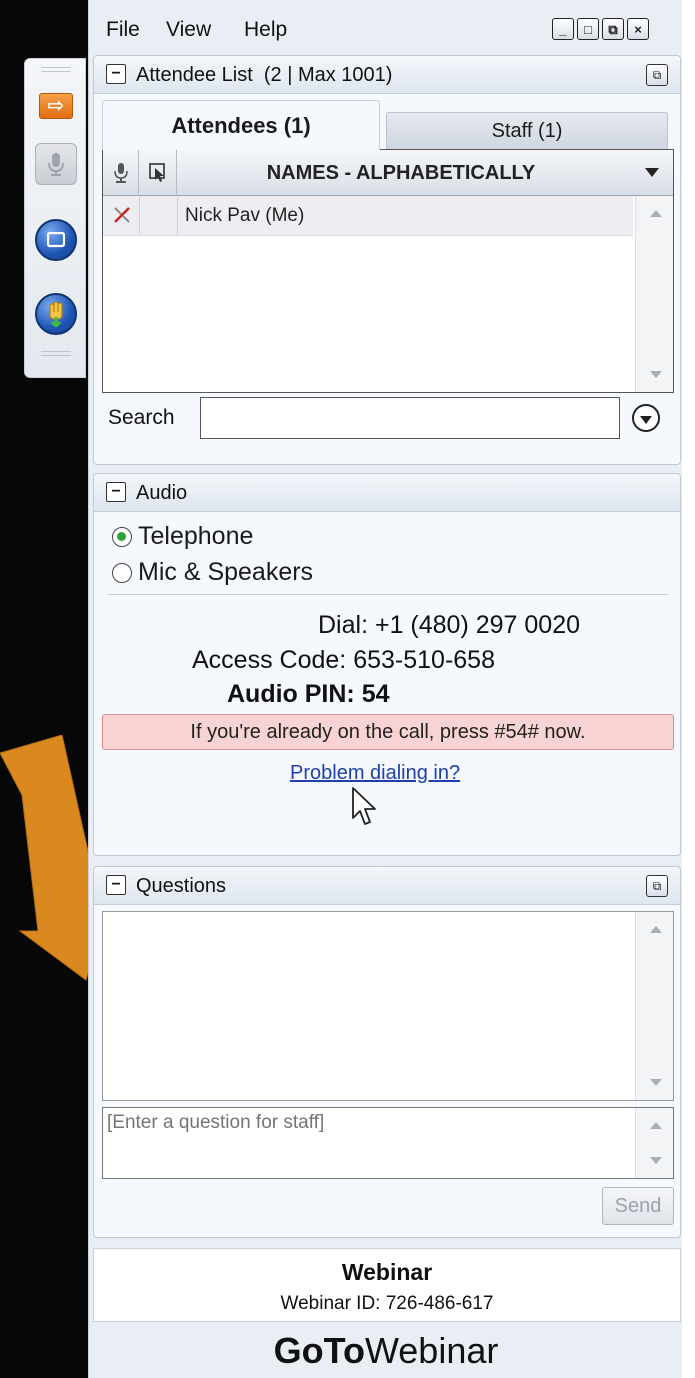 This screenshot has width=695, height=1378. What do you see at coordinates (388, 594) in the screenshot?
I see `audio-divider` at bounding box center [388, 594].